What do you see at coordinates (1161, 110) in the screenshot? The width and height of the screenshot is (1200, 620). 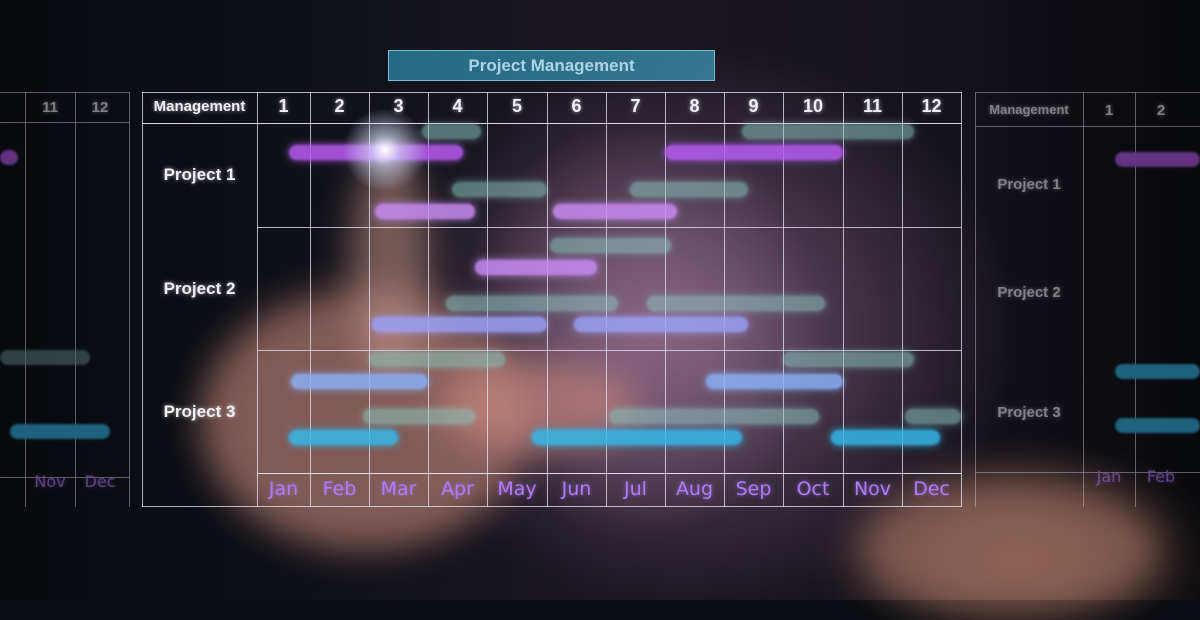 I see `right-number: 2` at bounding box center [1161, 110].